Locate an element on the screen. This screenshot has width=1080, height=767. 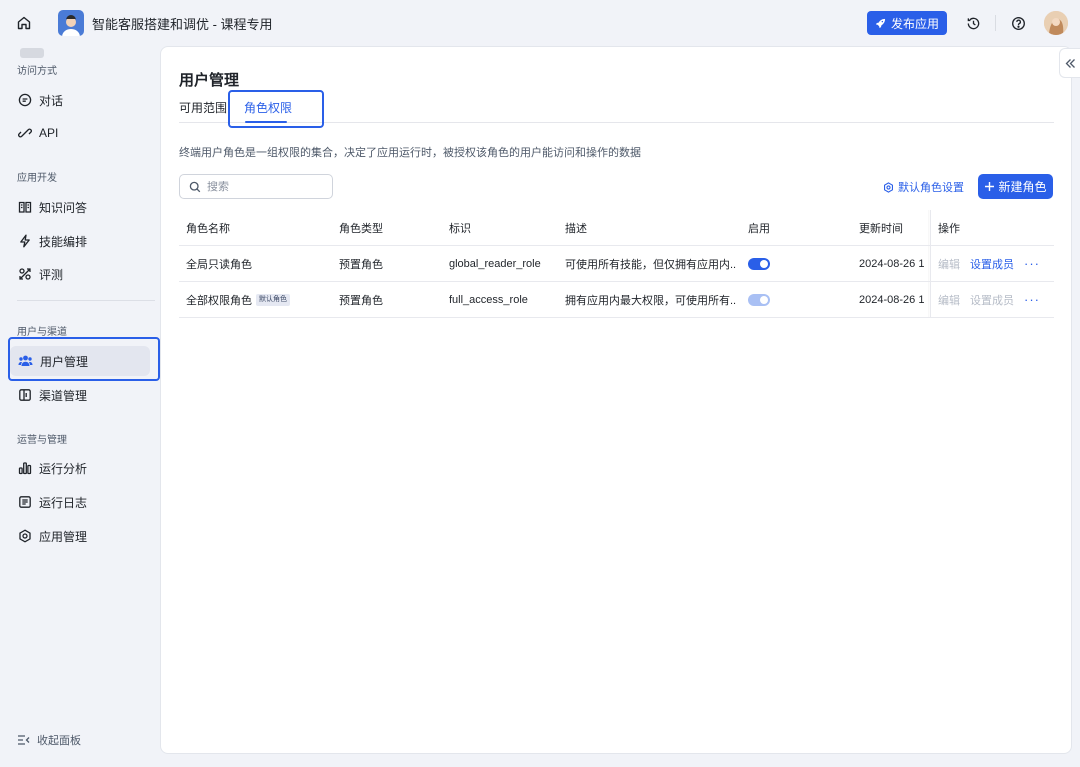
sidebar-tooltip-stub is located at coordinates (32, 53).